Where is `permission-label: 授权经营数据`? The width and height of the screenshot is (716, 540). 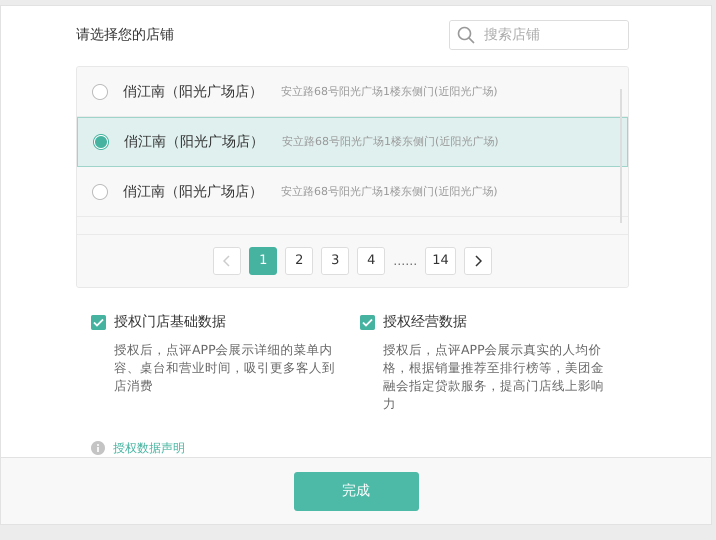
permission-label: 授权经营数据 is located at coordinates (425, 322).